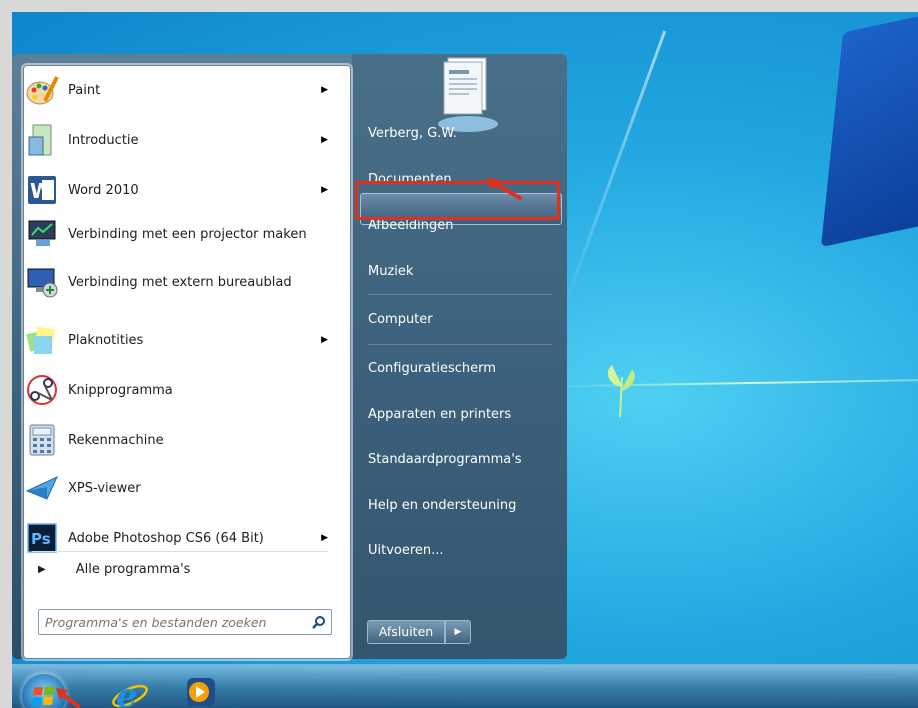 The height and width of the screenshot is (708, 918). I want to click on program-label: Adobe Photoshop CS6 (64 Bit), so click(166, 538).